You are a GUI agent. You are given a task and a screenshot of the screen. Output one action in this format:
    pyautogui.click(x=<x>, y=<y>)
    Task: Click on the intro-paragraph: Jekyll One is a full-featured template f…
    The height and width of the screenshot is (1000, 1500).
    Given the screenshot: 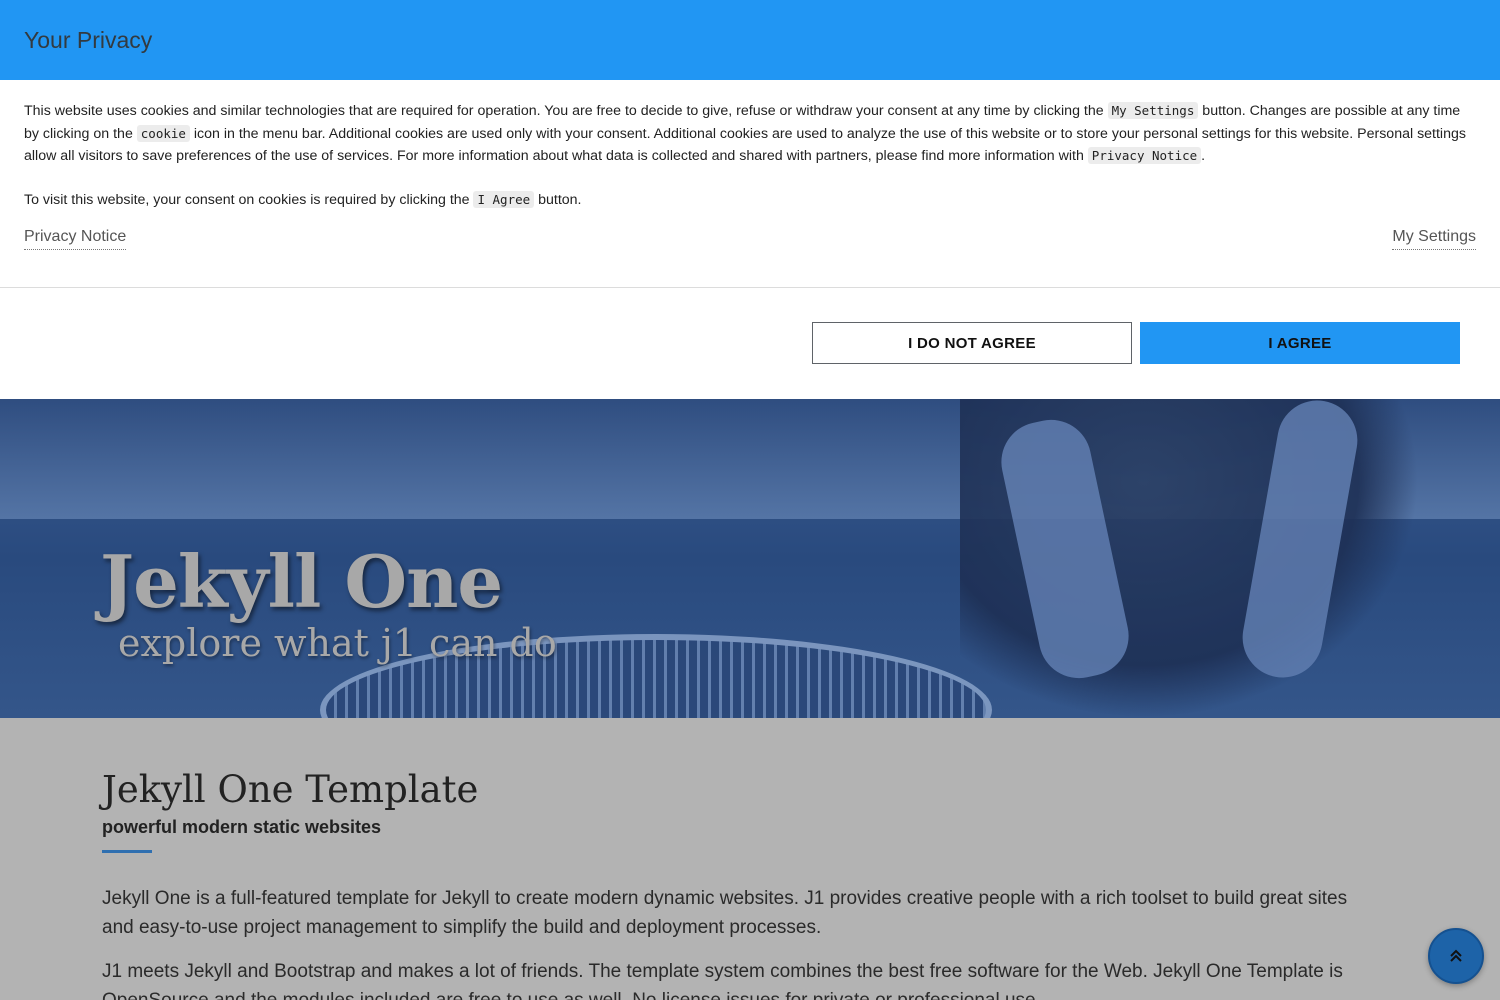 What is the action you would take?
    pyautogui.click(x=725, y=913)
    